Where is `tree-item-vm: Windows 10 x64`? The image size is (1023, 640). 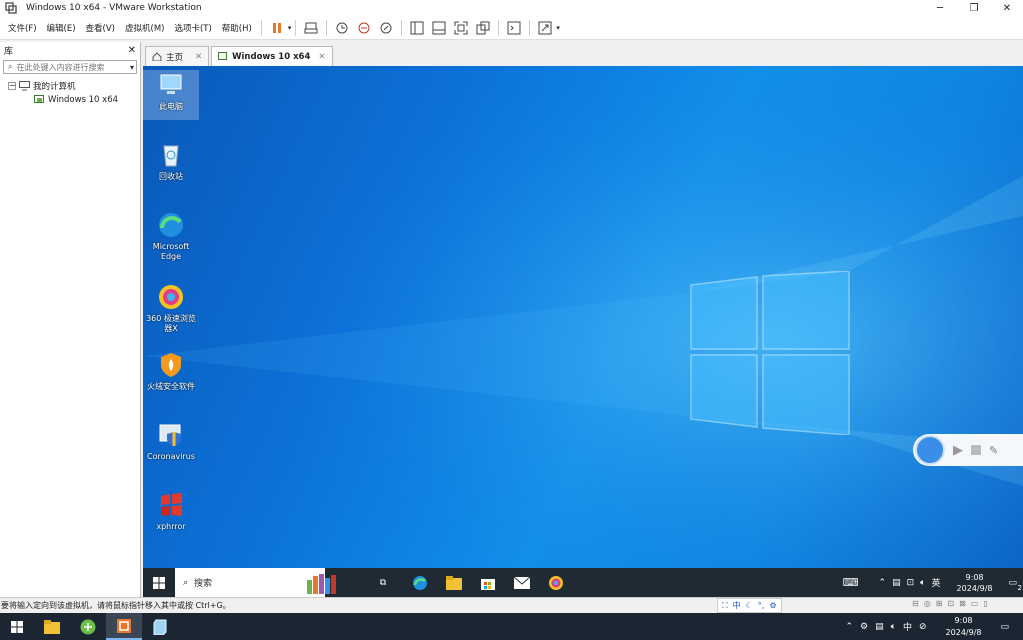
tree-item-vm: Windows 10 x64 is located at coordinates (70, 100).